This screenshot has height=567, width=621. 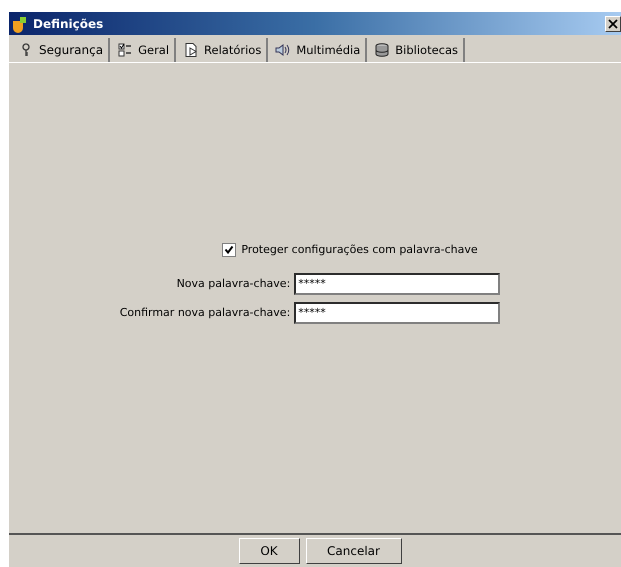 I want to click on speaker-icon, so click(x=283, y=50).